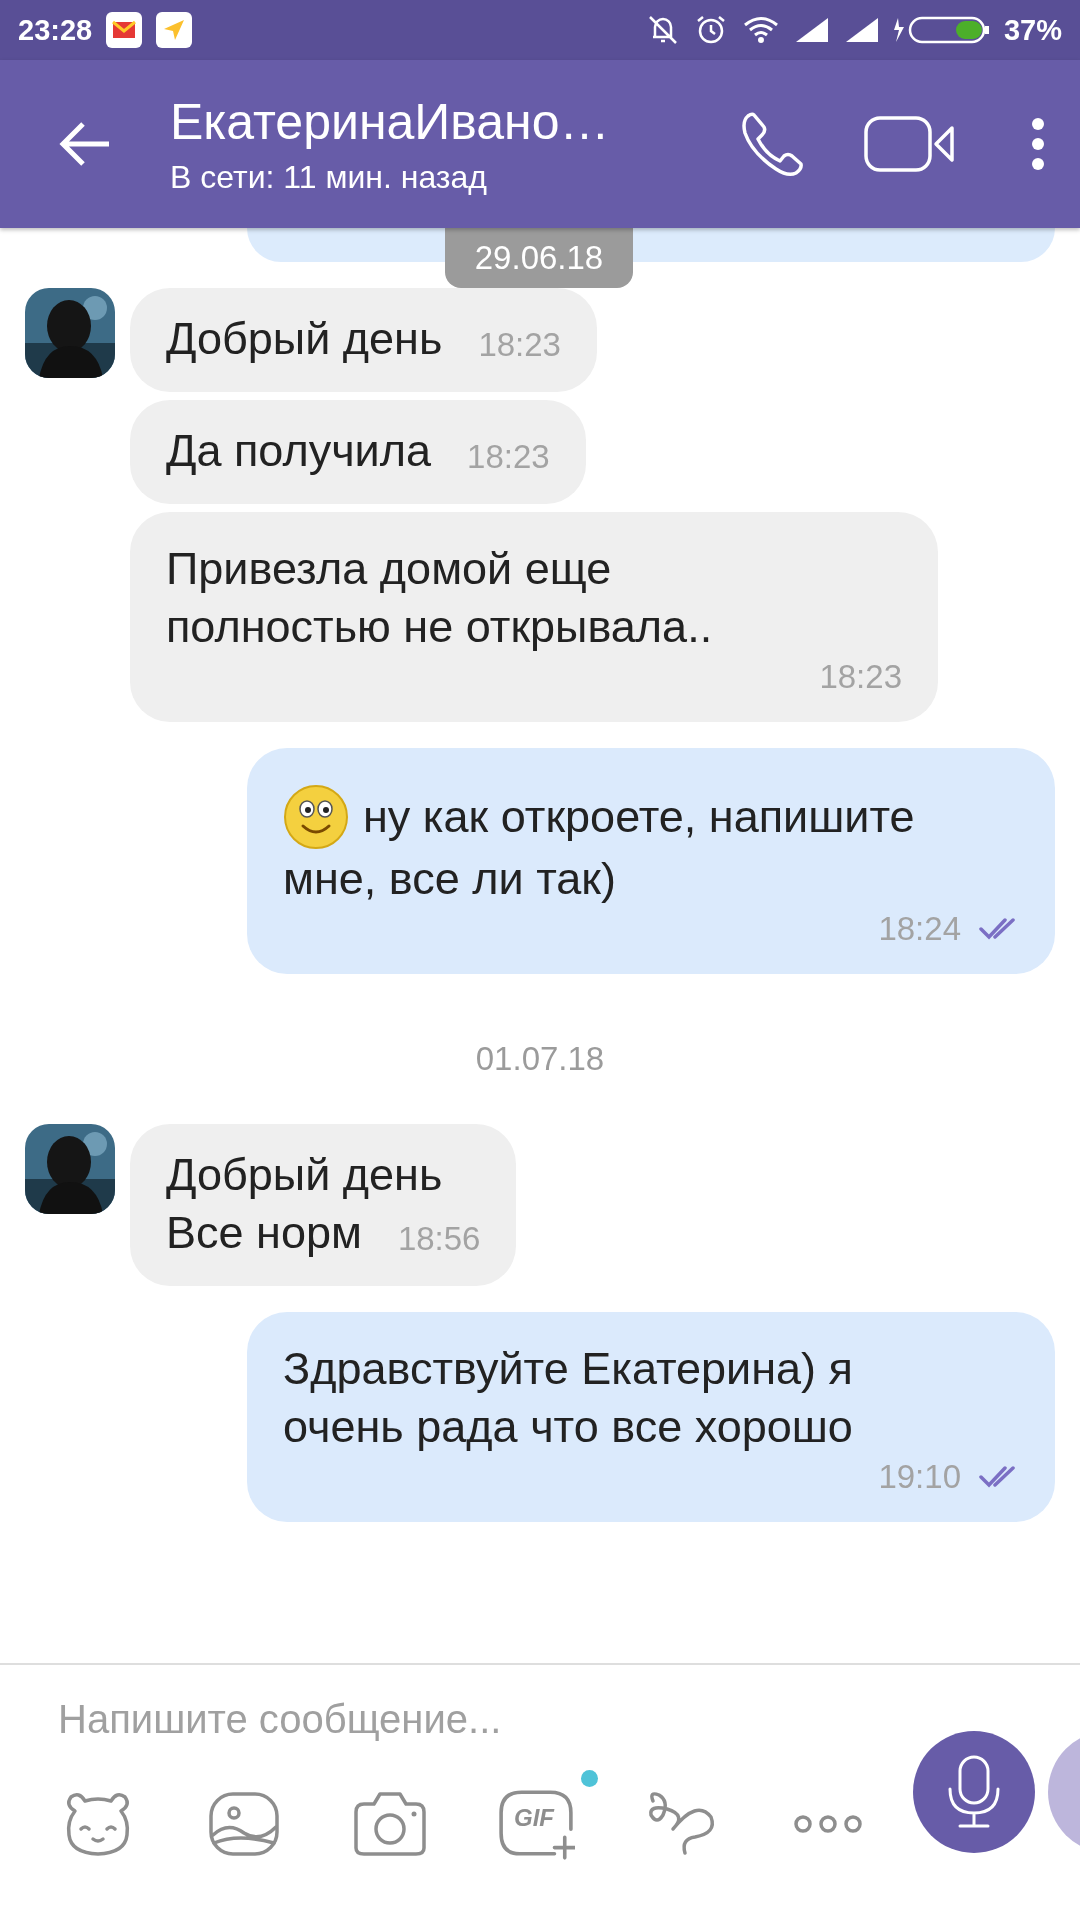 Image resolution: width=1080 pixels, height=1920 pixels. Describe the element at coordinates (450, 879) in the screenshot. I see `message-text: мне, все ли так)` at that location.